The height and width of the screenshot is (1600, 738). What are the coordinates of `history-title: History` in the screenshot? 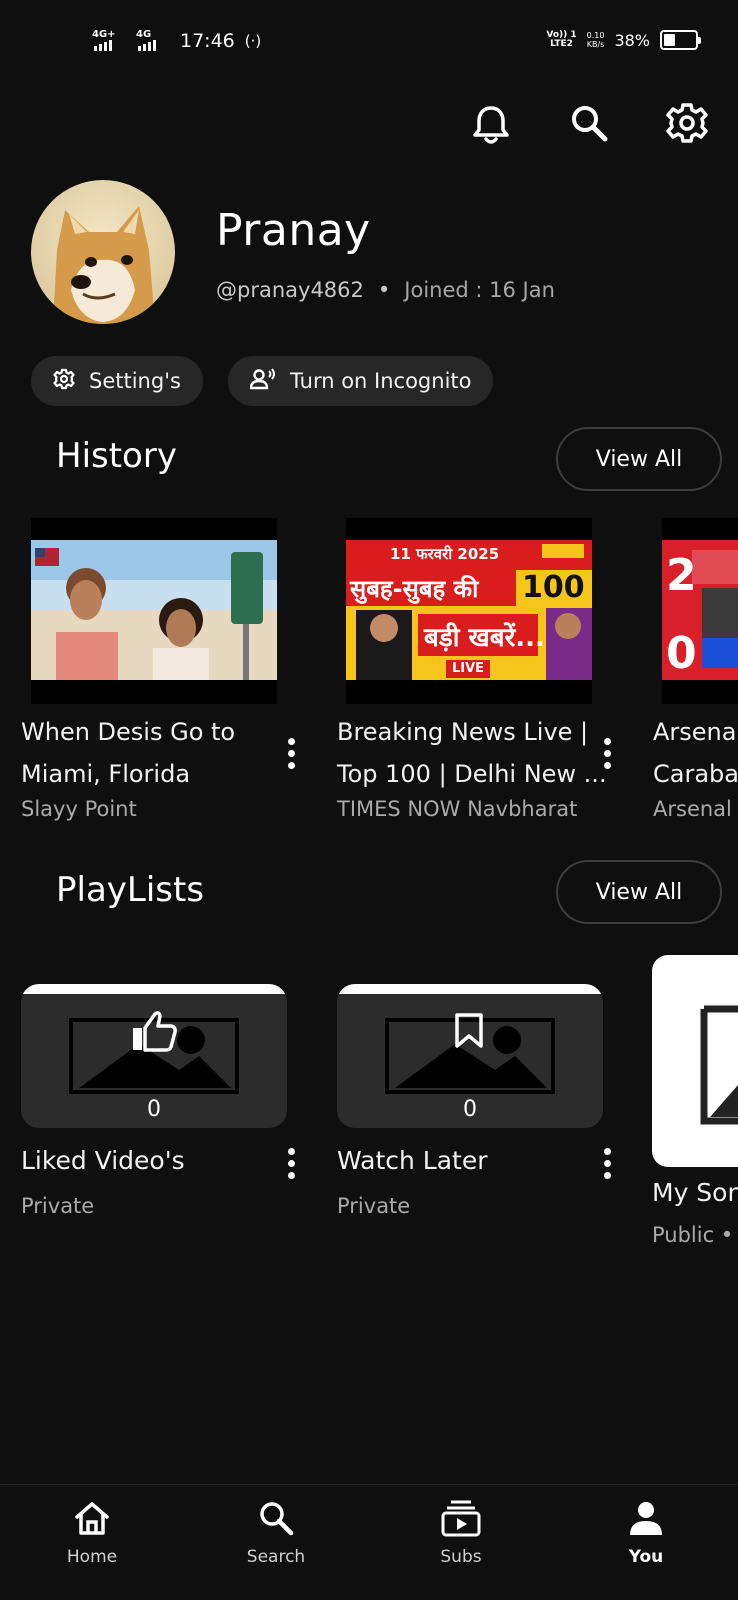 It's located at (116, 456).